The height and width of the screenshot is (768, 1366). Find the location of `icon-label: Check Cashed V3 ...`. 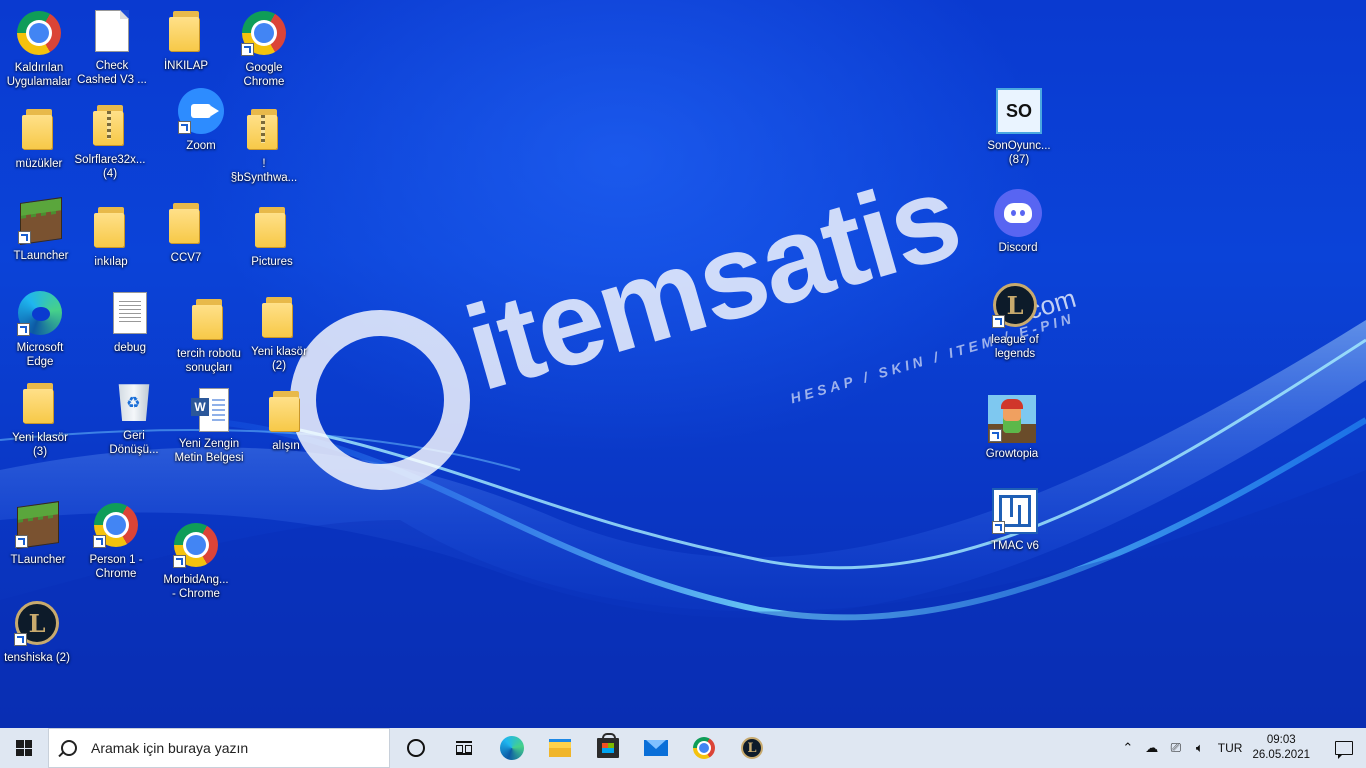

icon-label: Check Cashed V3 ... is located at coordinates (112, 73).